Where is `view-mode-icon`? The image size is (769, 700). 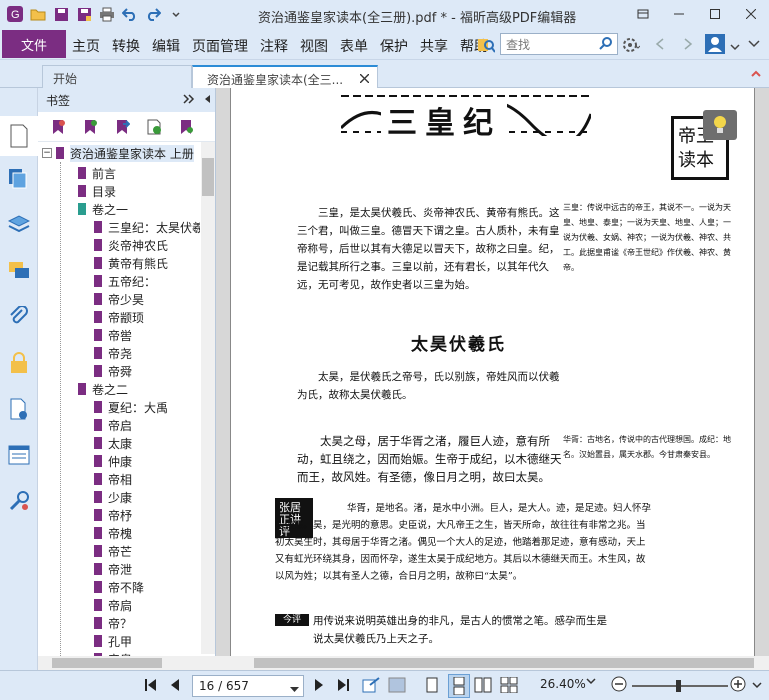 view-mode-icon is located at coordinates (397, 685).